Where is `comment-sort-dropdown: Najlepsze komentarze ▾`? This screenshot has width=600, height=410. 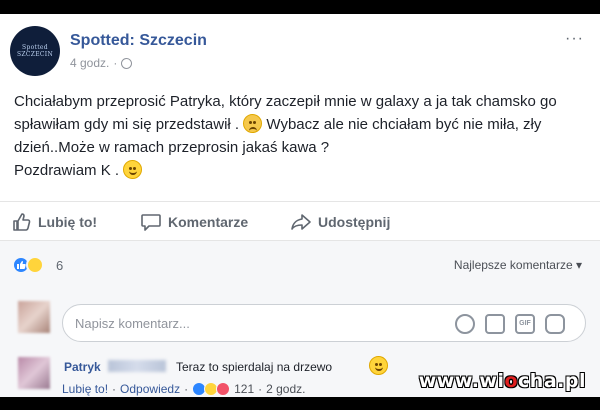
comment-sort-dropdown: Najlepsze komentarze ▾ is located at coordinates (518, 265).